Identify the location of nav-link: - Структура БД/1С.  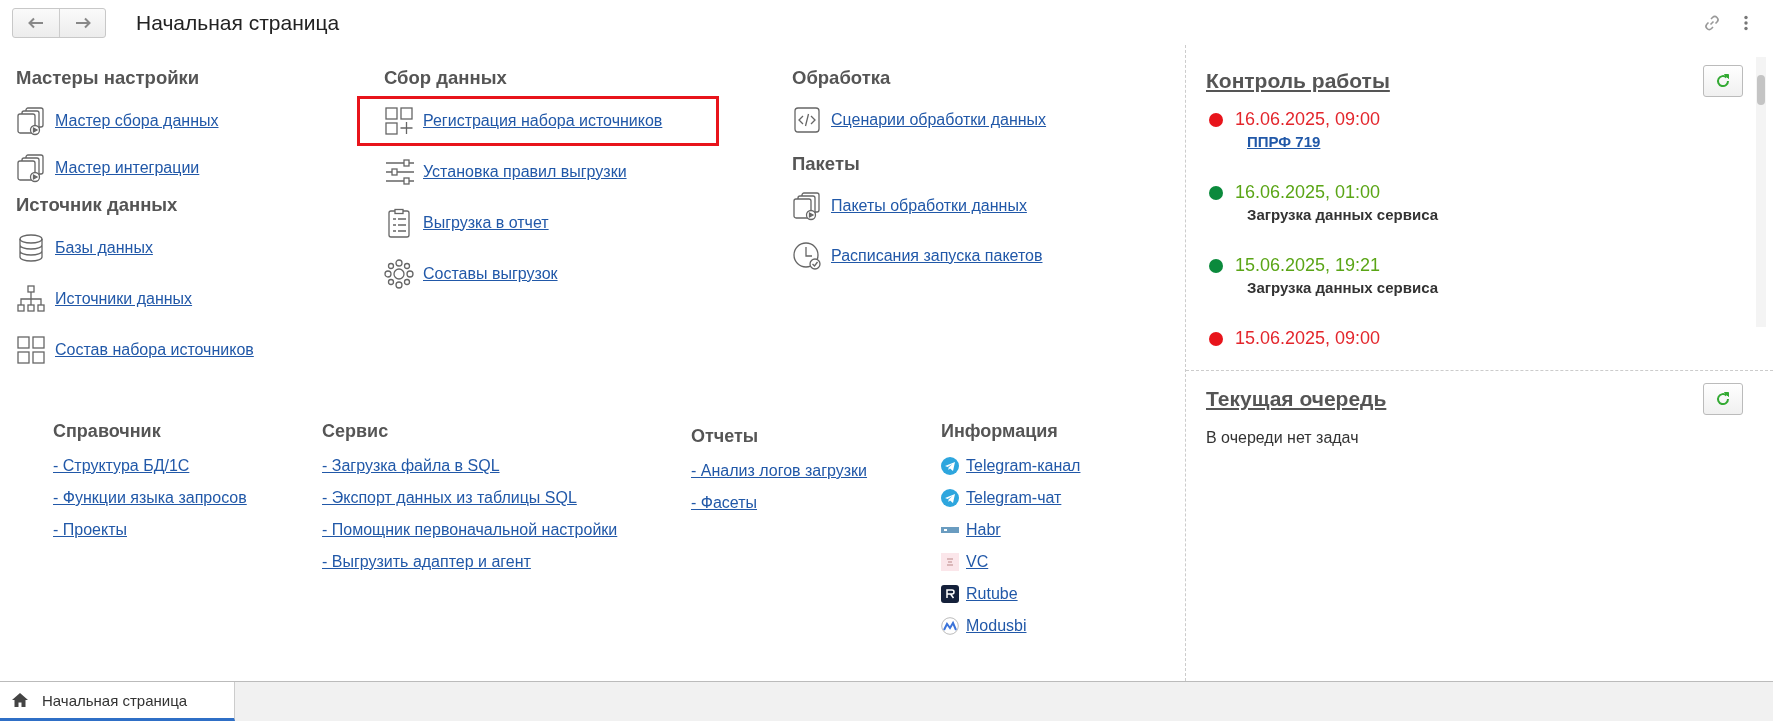
(121, 466).